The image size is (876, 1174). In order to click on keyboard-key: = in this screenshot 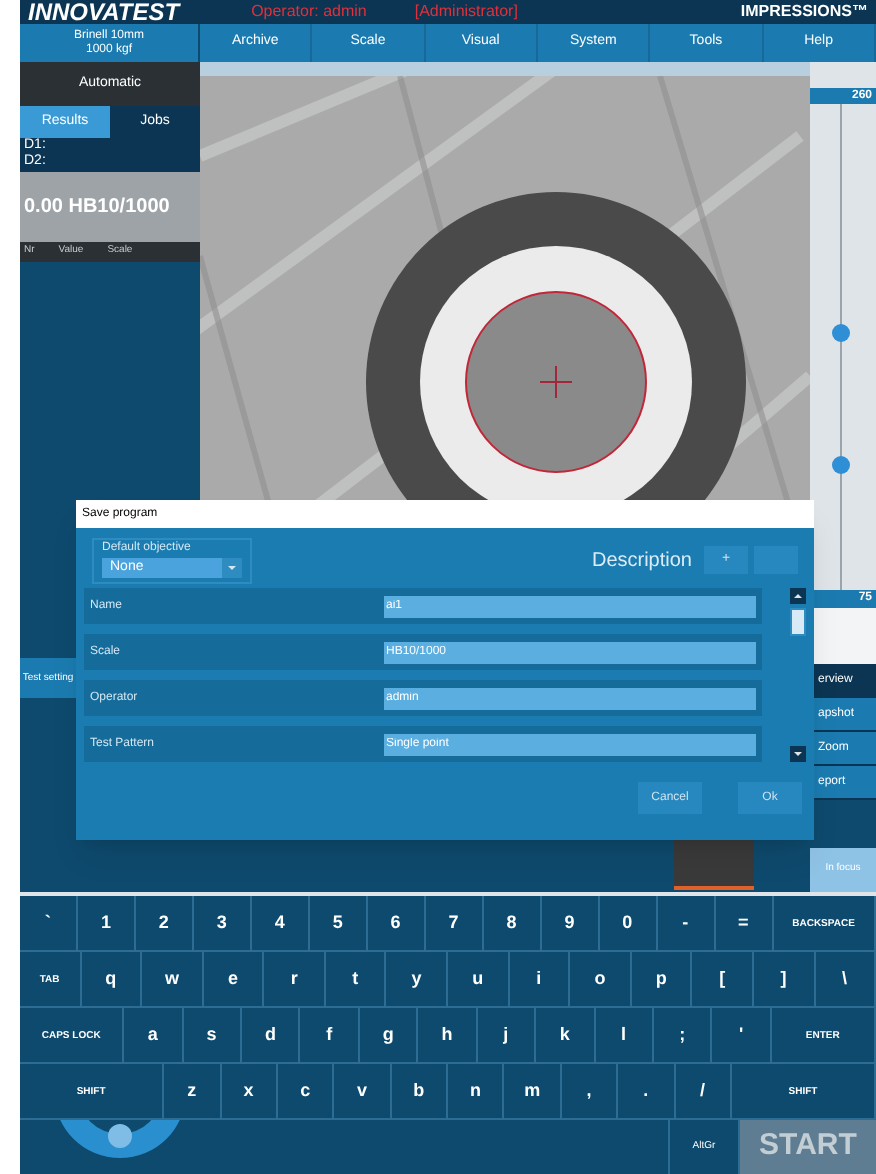, I will do `click(744, 923)`.